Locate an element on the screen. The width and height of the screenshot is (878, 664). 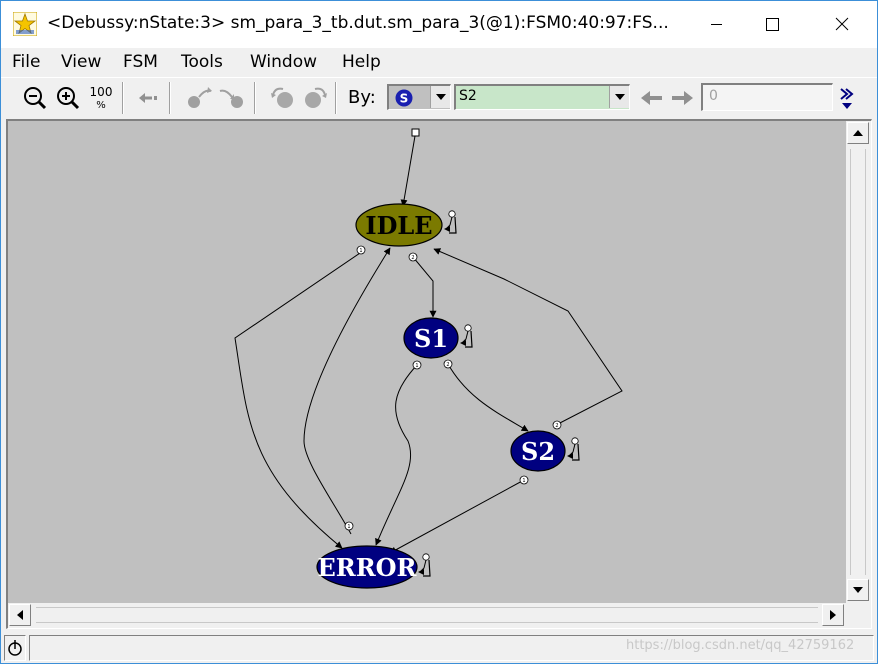
svg-text: ERROR is located at coordinates (367, 567).